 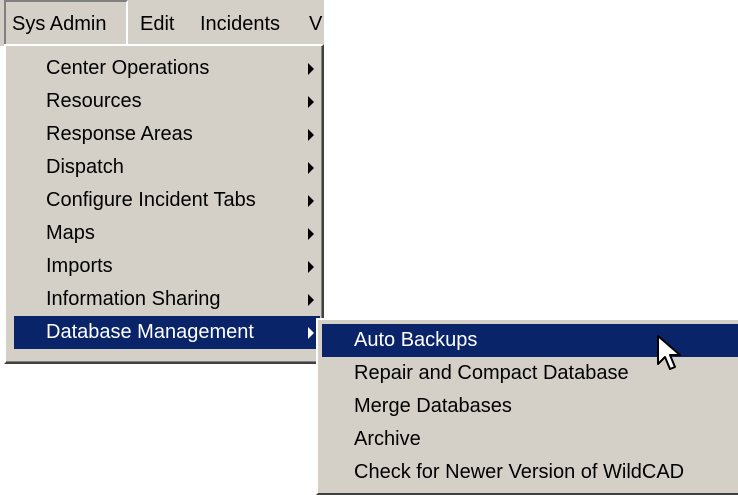 What do you see at coordinates (240, 24) in the screenshot?
I see `menu-incidents-label: Incidents` at bounding box center [240, 24].